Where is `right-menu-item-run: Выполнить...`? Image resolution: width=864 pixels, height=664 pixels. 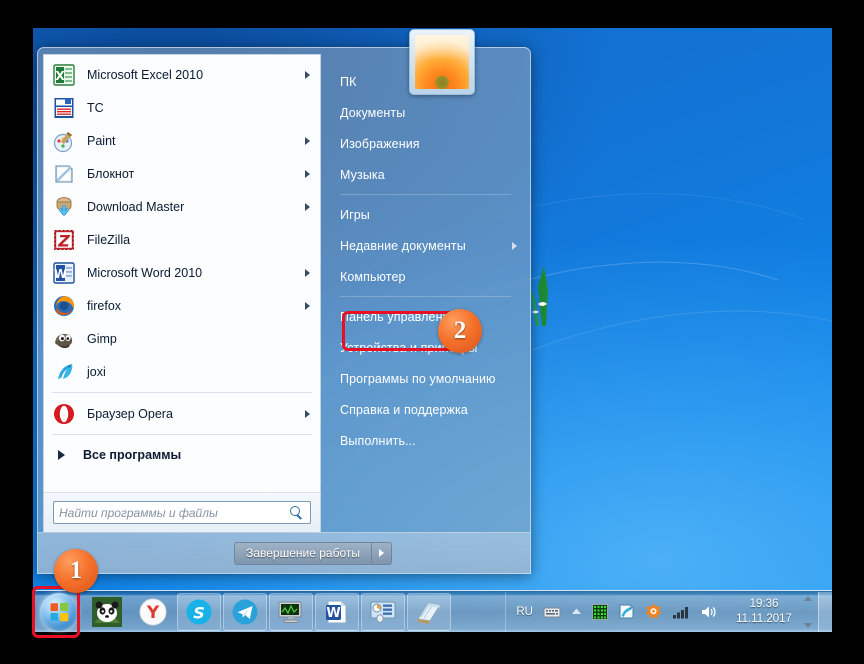 right-menu-item-run: Выполнить... is located at coordinates (425, 440).